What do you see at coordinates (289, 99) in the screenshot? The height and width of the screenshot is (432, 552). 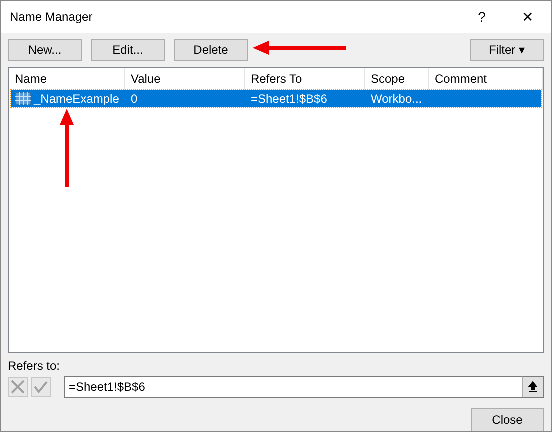 I see `table-cell-text: =Sheet1!$B$6` at bounding box center [289, 99].